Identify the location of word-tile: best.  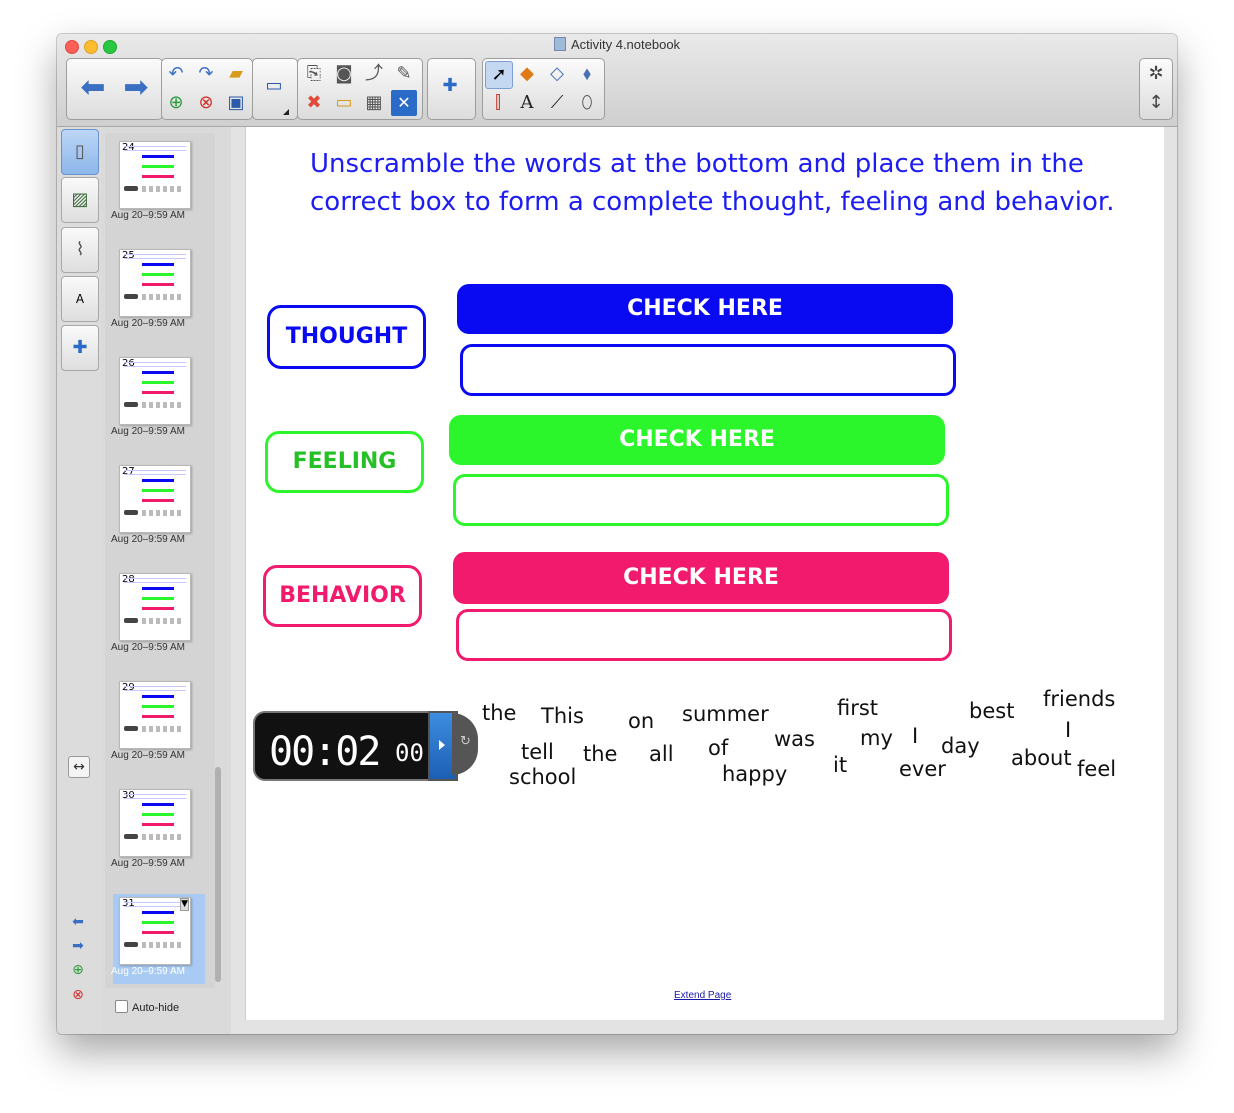
(991, 711).